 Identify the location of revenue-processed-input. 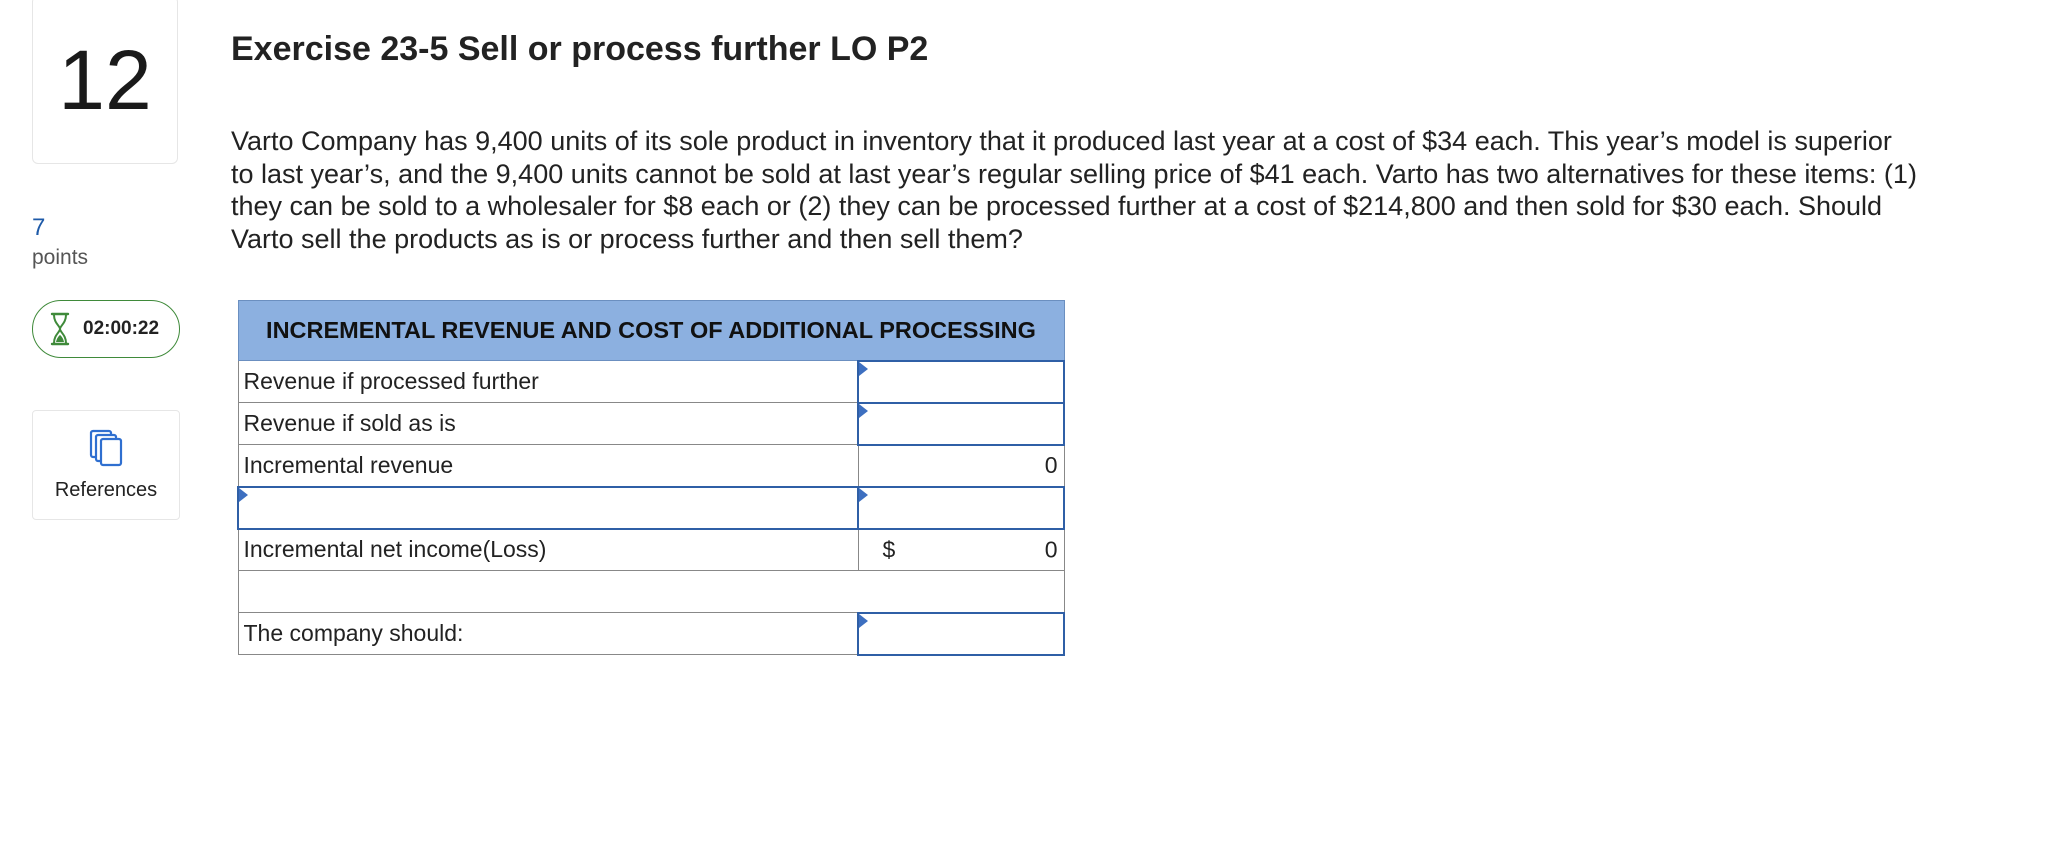
(961, 381).